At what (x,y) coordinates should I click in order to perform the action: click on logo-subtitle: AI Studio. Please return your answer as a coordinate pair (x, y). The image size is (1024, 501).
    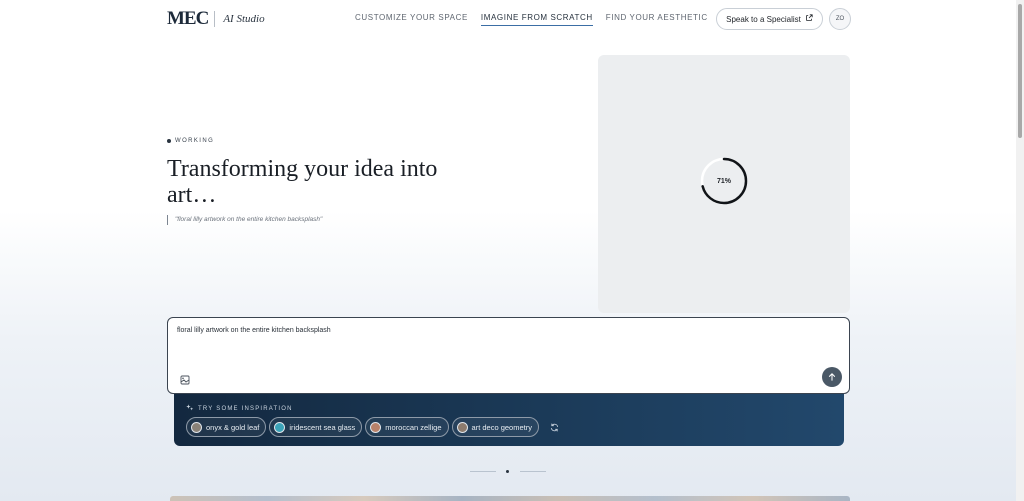
    Looking at the image, I should click on (244, 19).